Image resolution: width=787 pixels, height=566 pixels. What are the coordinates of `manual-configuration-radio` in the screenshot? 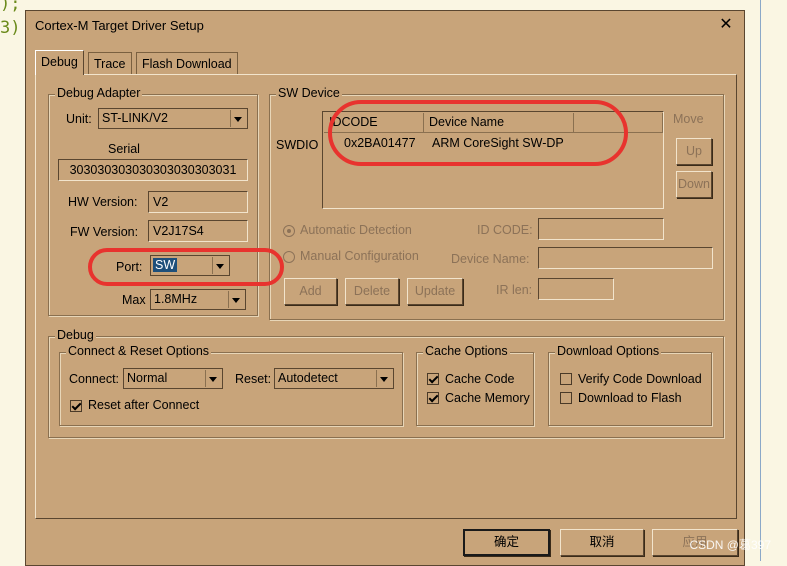 It's located at (289, 257).